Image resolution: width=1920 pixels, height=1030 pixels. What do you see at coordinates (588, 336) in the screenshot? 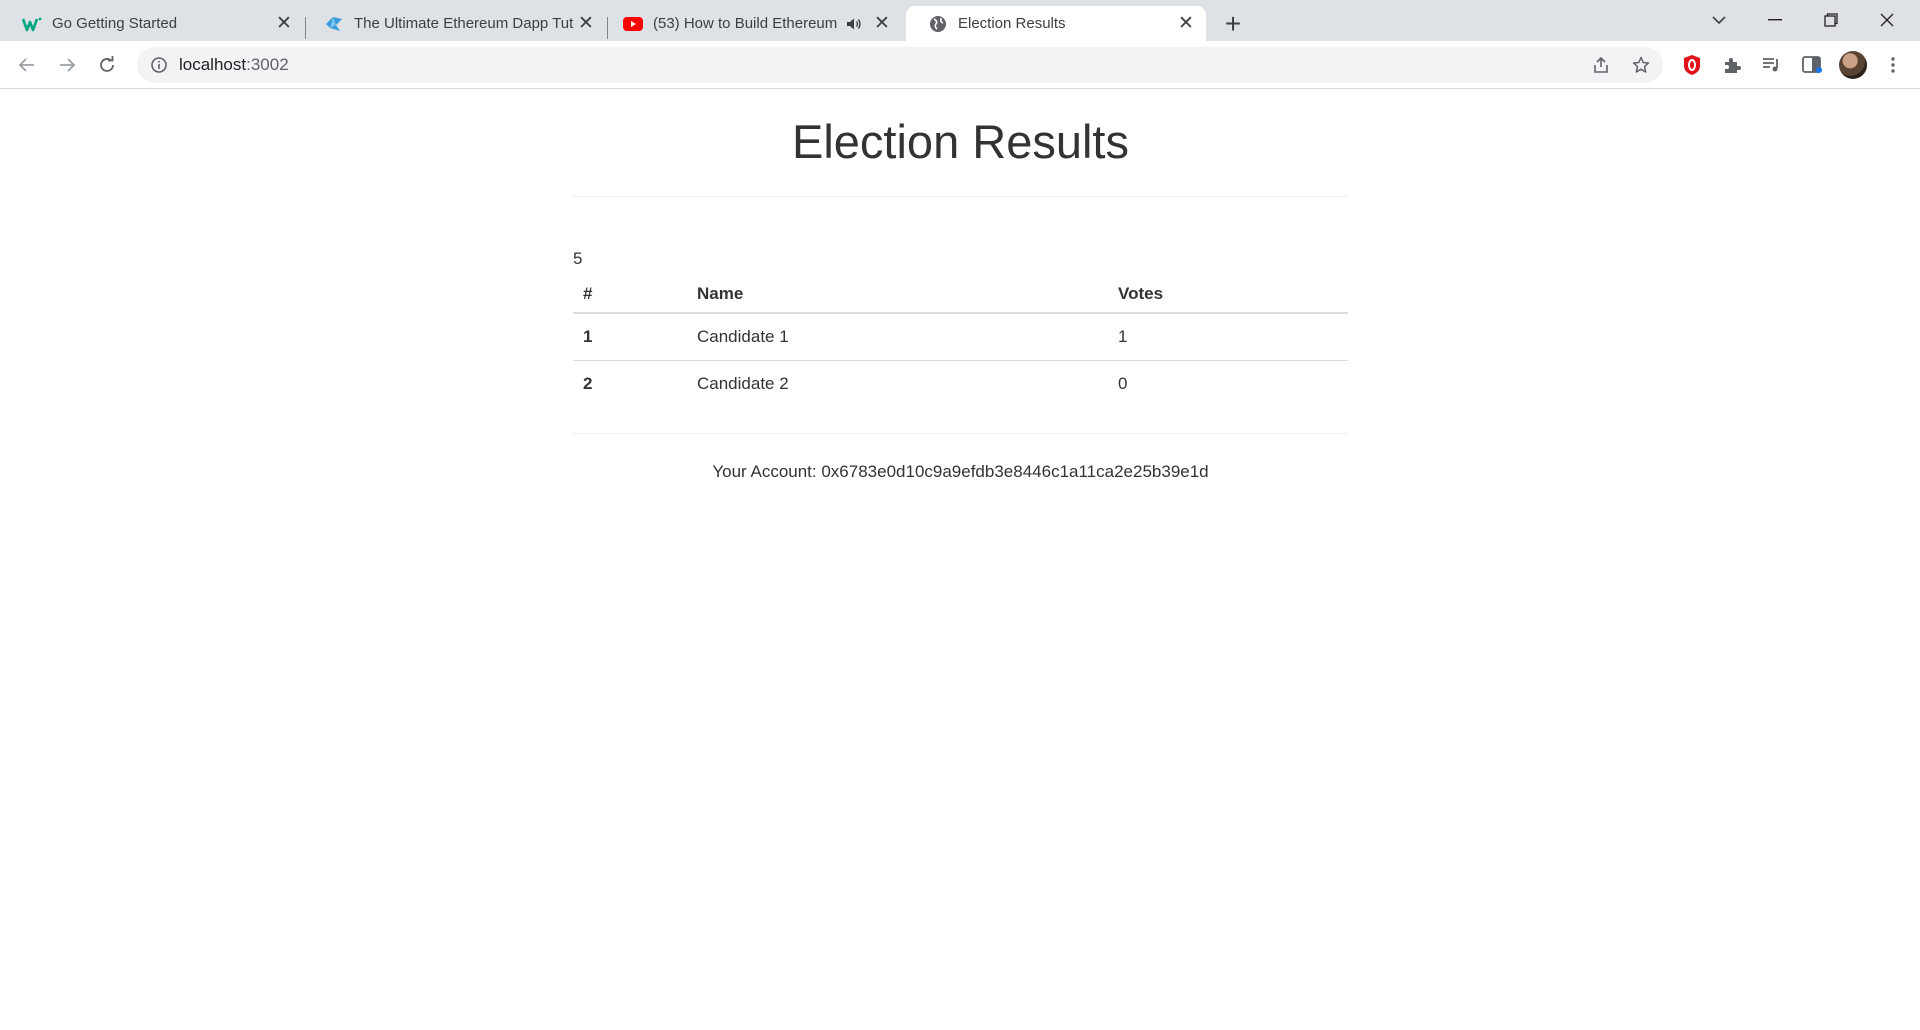
I see `candidate-id: 1` at bounding box center [588, 336].